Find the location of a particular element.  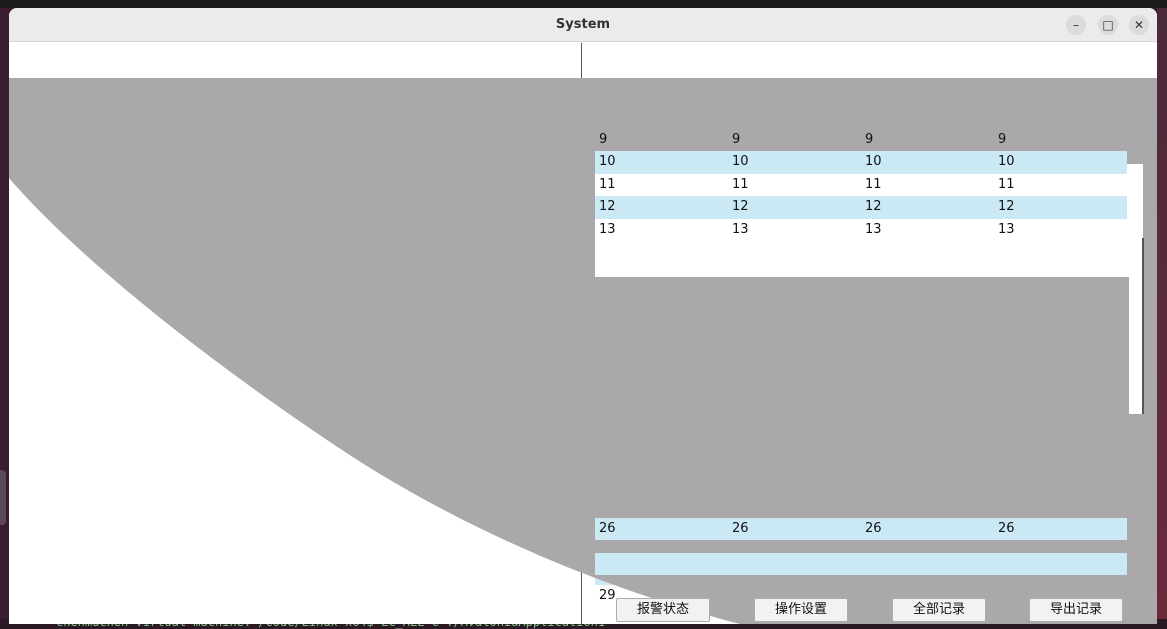

export-records-button: 导出记录 is located at coordinates (1076, 610).